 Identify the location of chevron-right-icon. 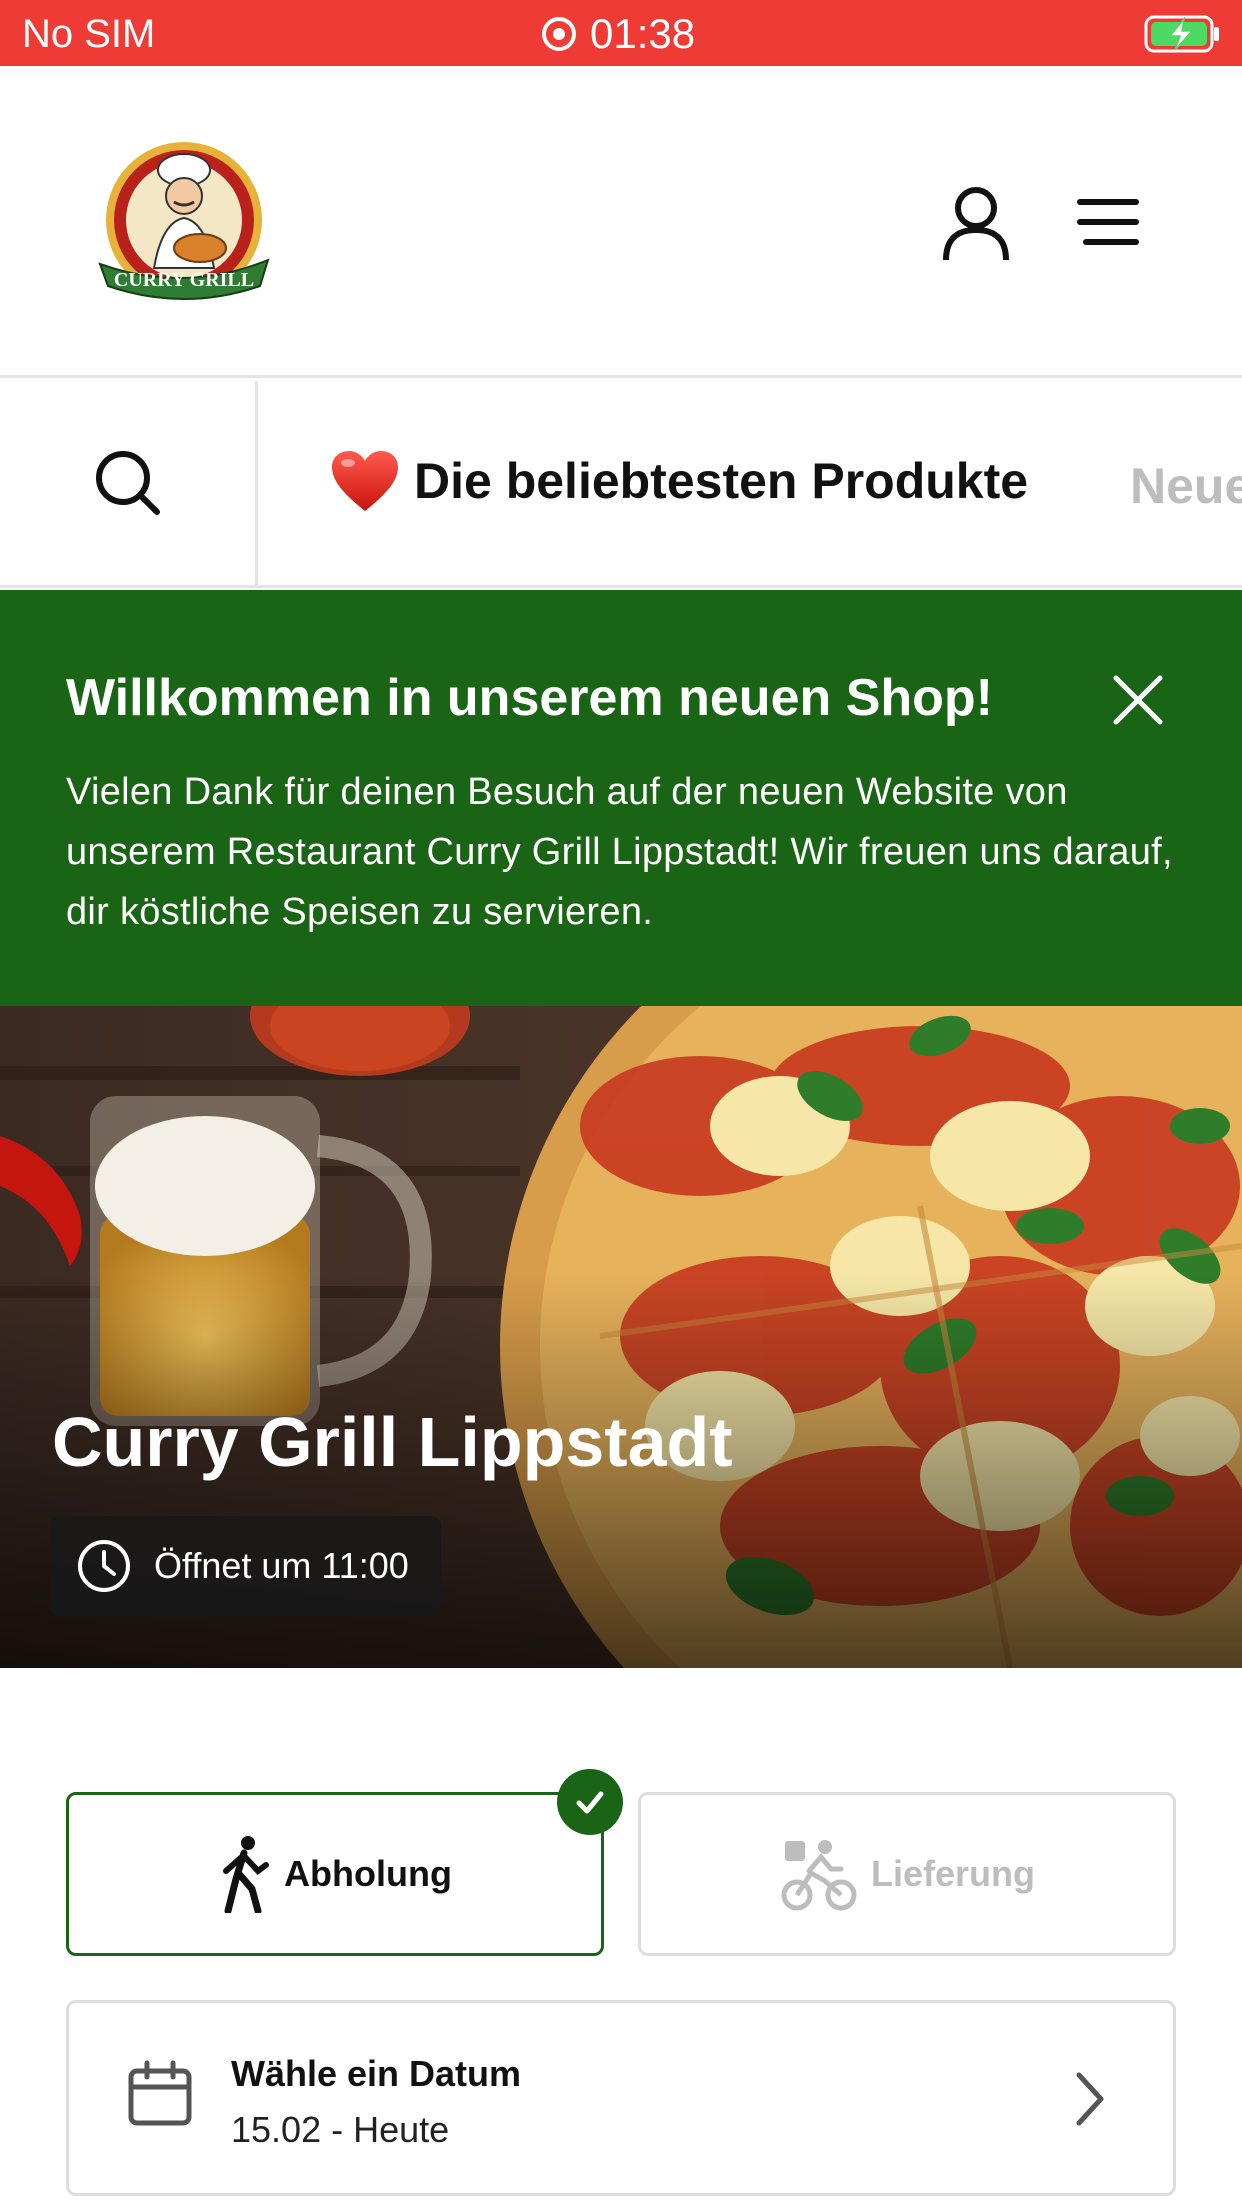
(1090, 2099).